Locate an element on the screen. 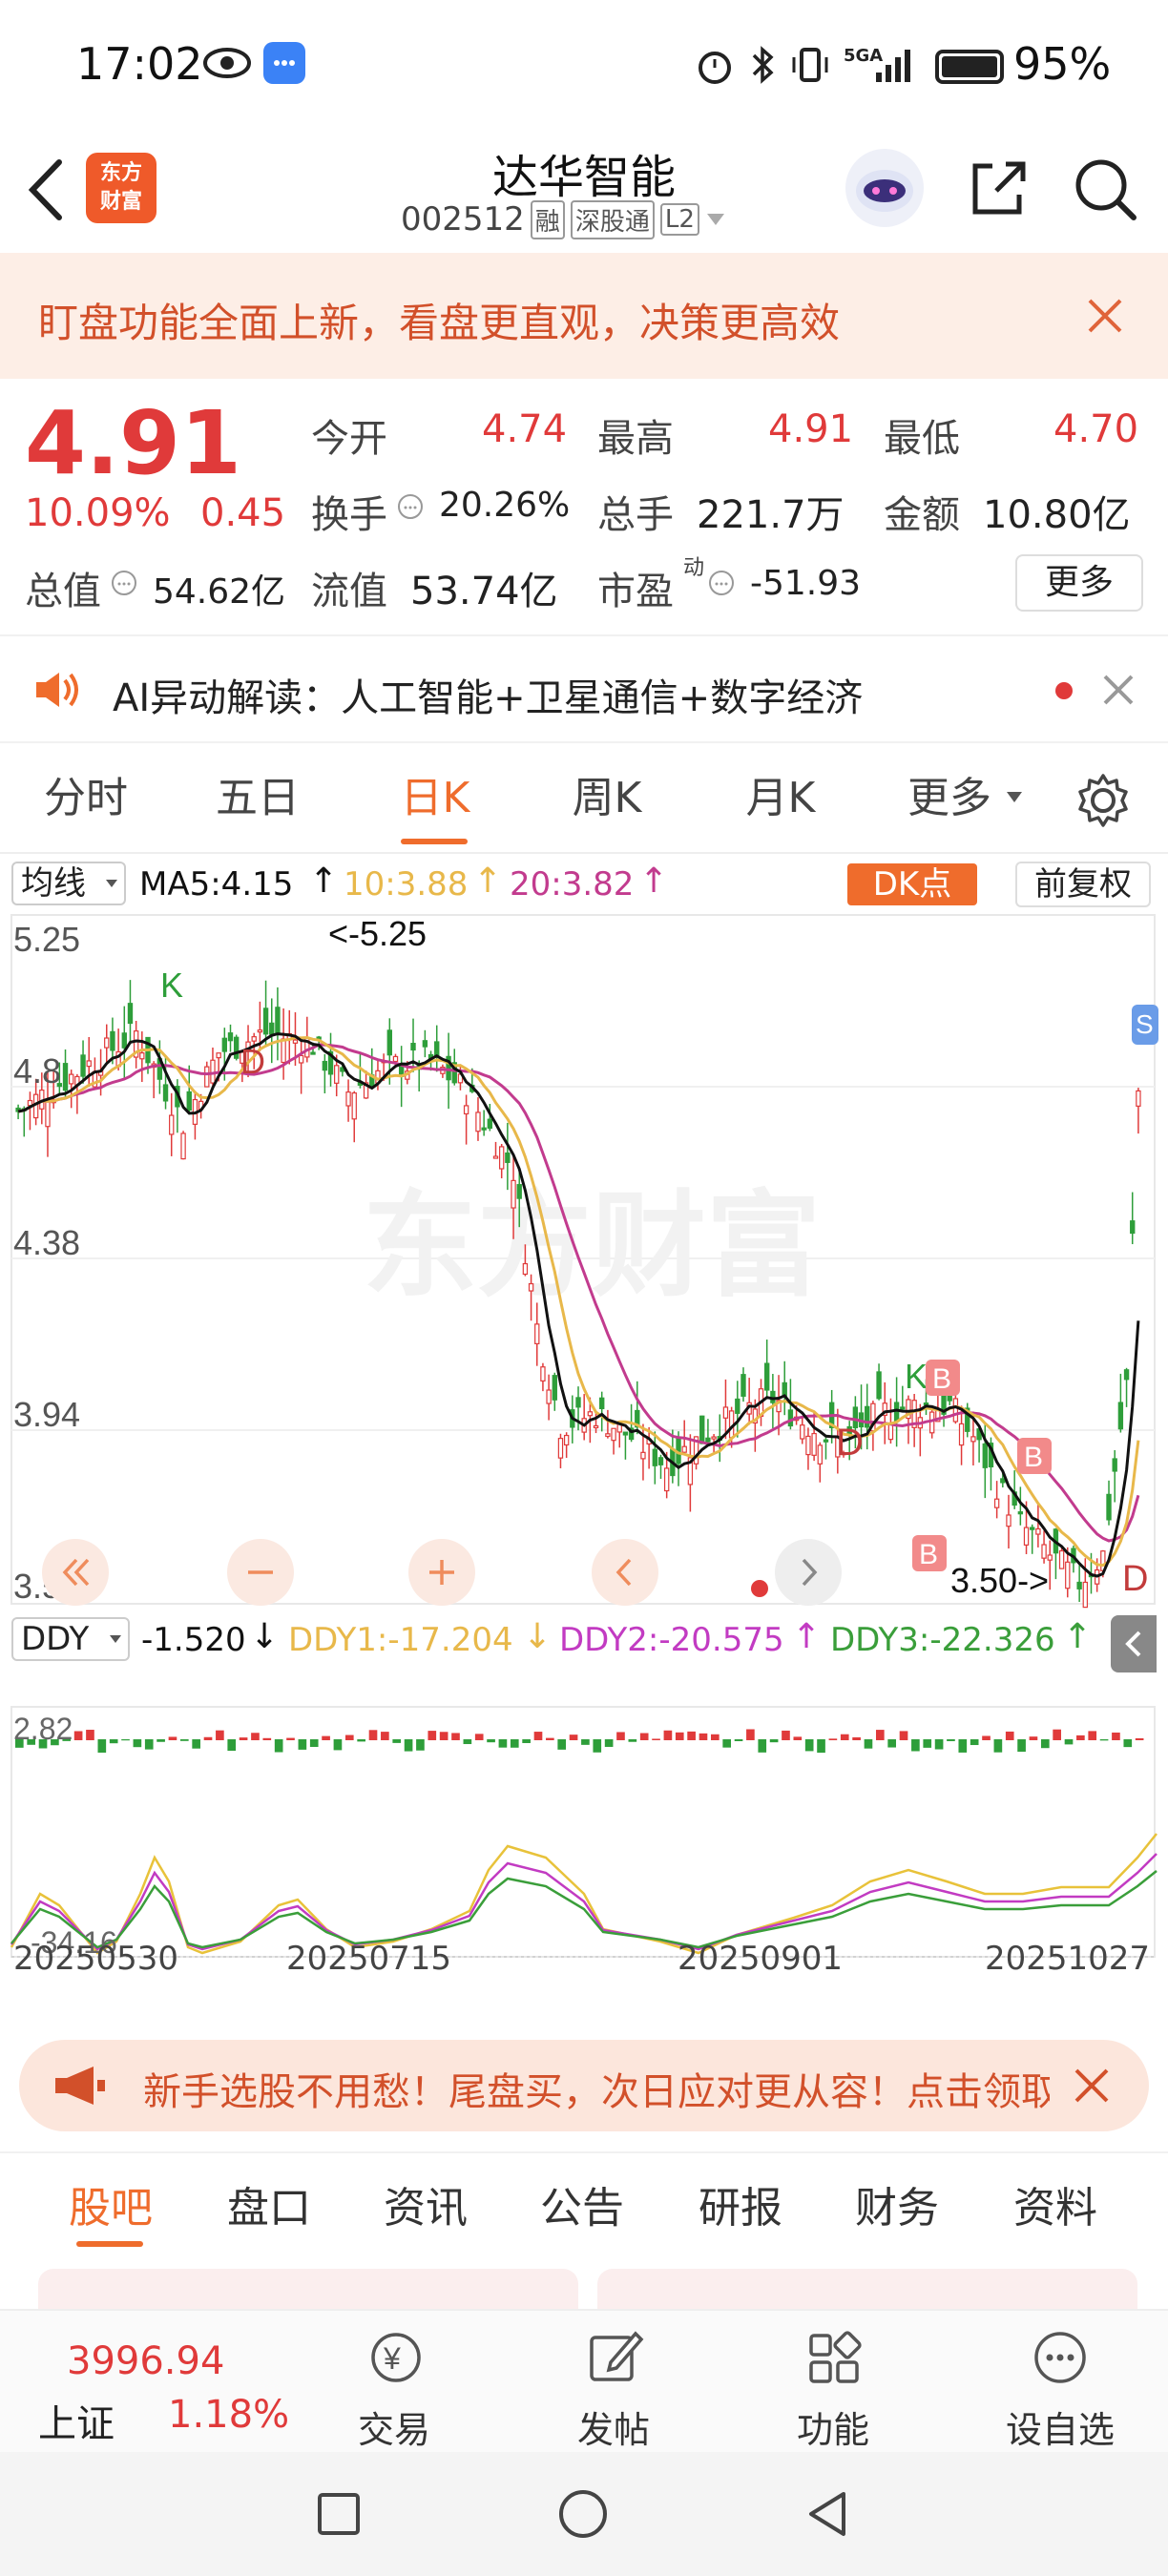 This screenshot has width=1168, height=2576. adjust-button: 前复权 is located at coordinates (1083, 884).